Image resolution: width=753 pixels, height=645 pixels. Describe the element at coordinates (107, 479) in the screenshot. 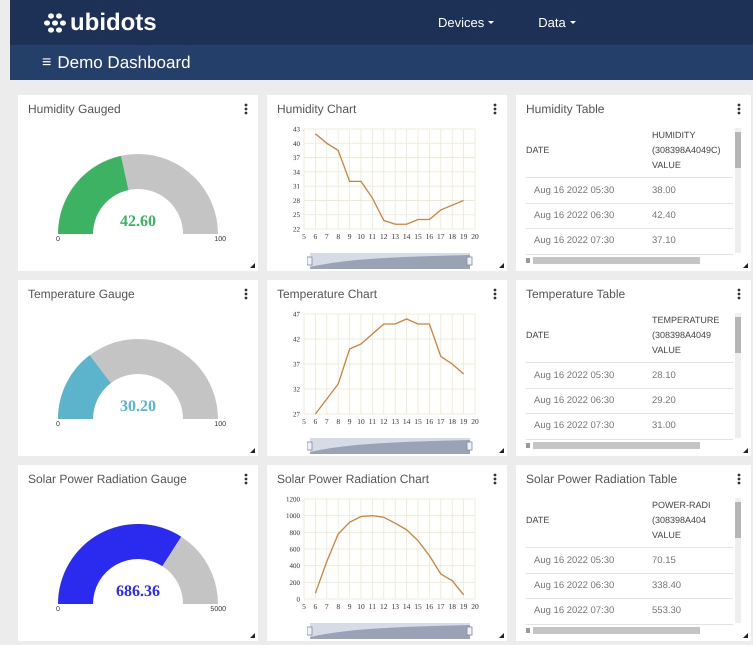

I see `widget-title: Solar Power Radiation Gauge` at that location.